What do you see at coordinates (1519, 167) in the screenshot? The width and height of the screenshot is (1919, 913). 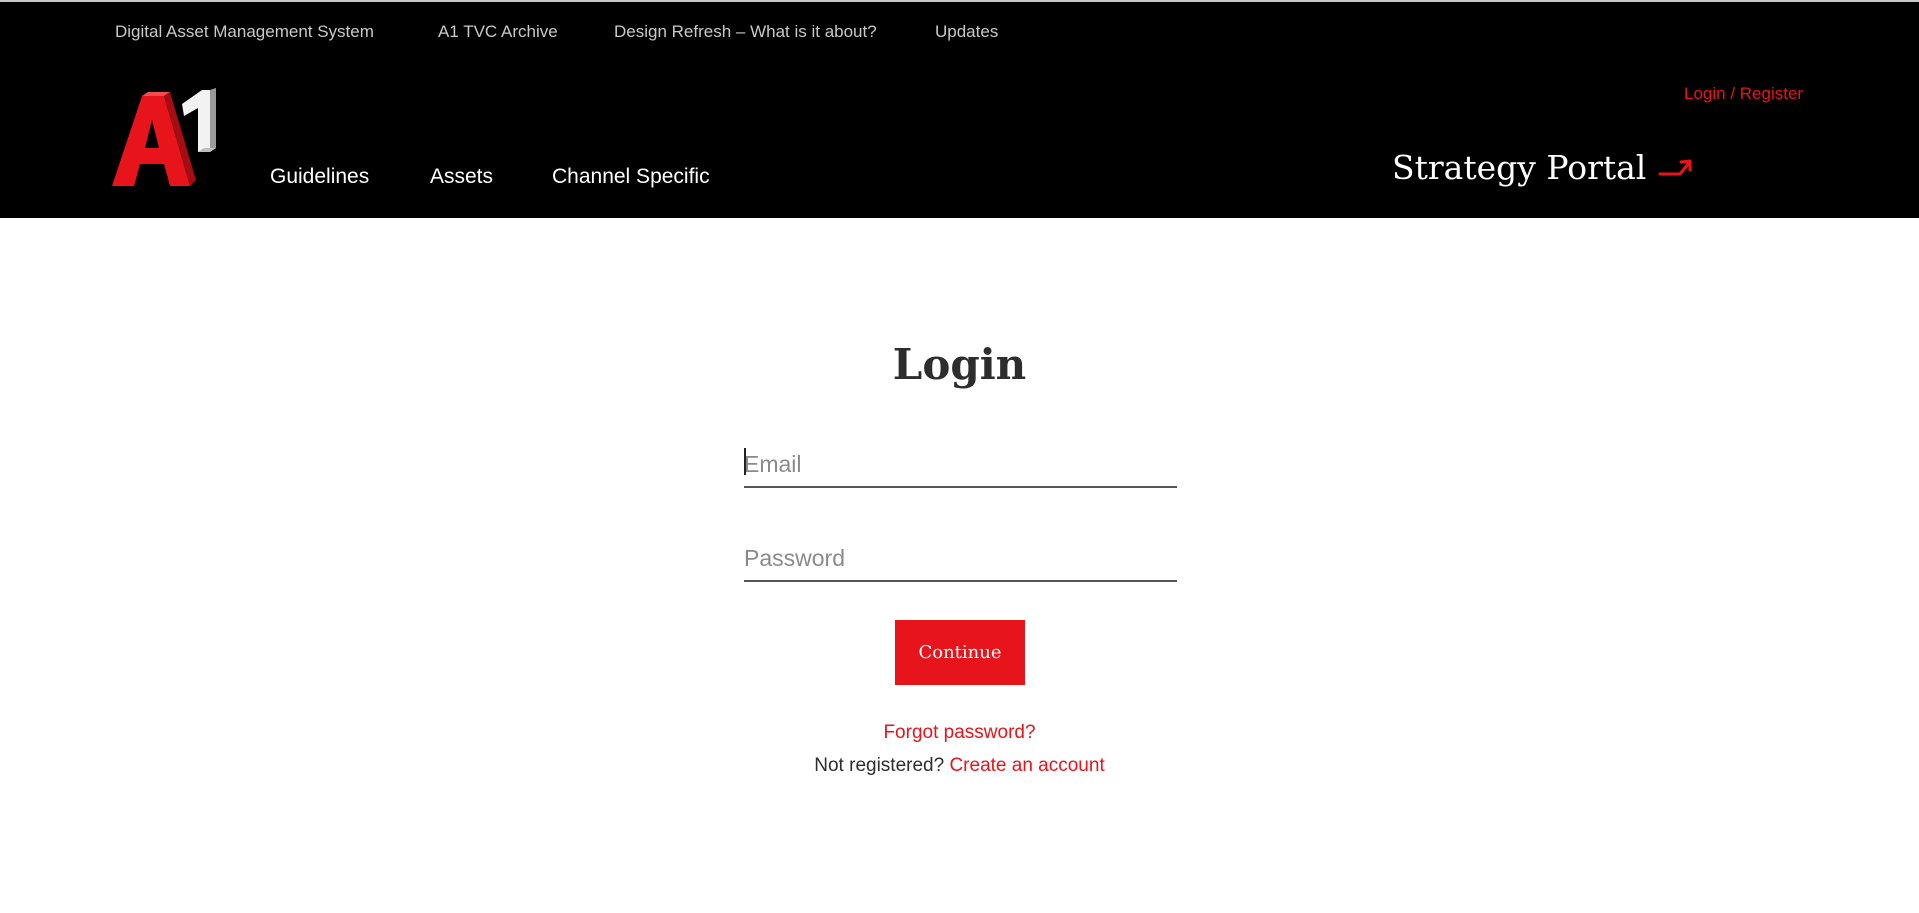 I see `strategy-portal-label: Strategy Portal` at bounding box center [1519, 167].